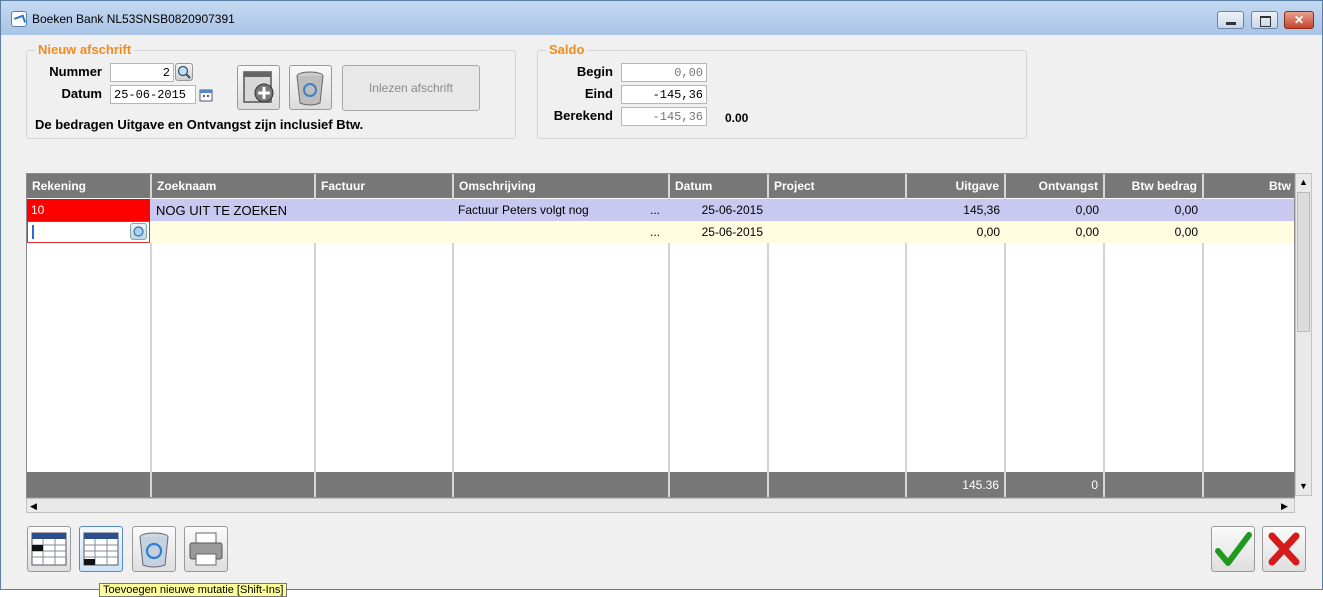  I want to click on table-add-row-icon, so click(101, 549).